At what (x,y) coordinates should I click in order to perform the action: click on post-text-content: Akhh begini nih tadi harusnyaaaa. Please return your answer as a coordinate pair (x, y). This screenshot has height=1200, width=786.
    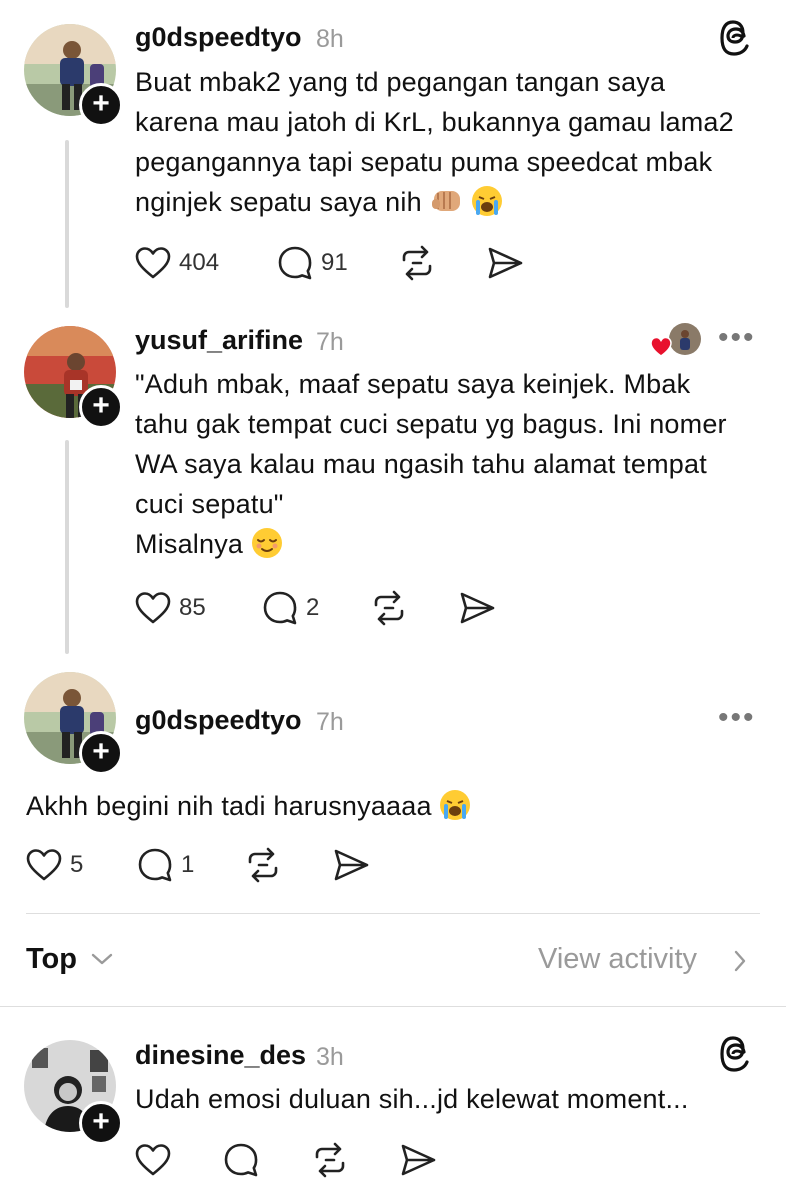
    Looking at the image, I should click on (229, 806).